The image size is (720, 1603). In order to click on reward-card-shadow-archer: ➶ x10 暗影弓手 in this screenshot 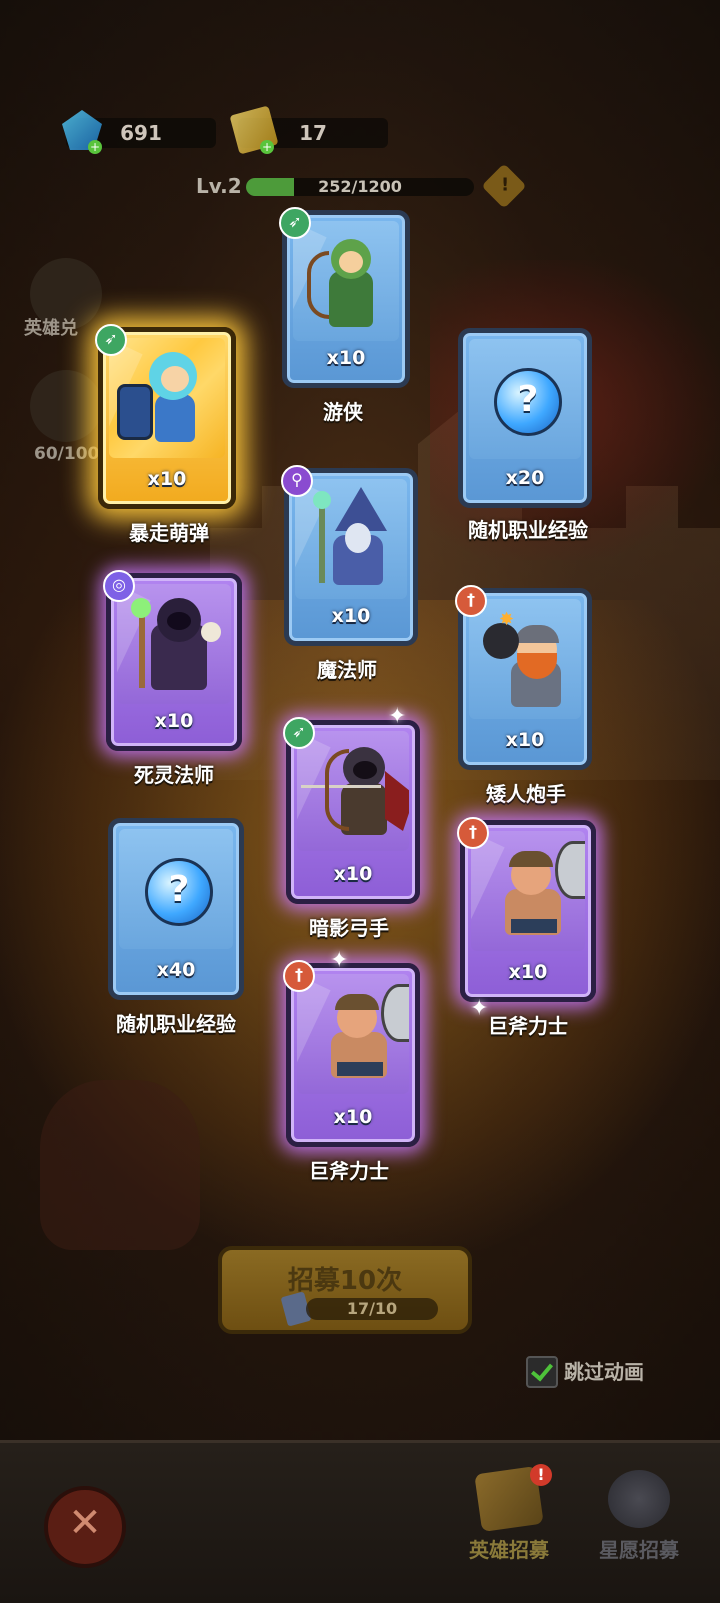, I will do `click(359, 828)`.